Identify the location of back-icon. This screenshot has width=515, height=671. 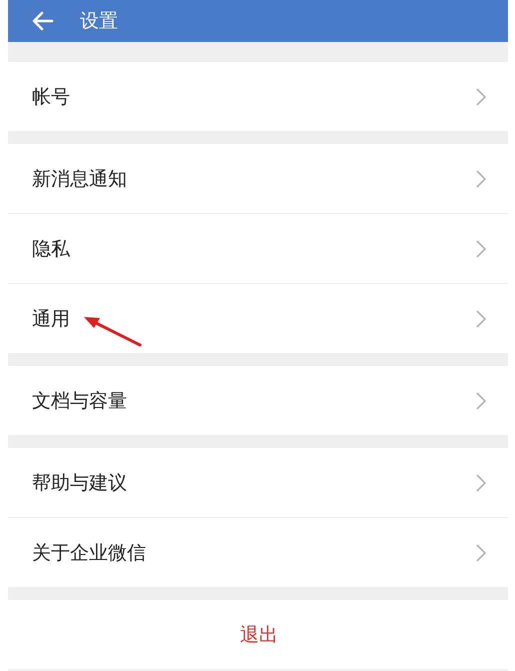
(43, 21).